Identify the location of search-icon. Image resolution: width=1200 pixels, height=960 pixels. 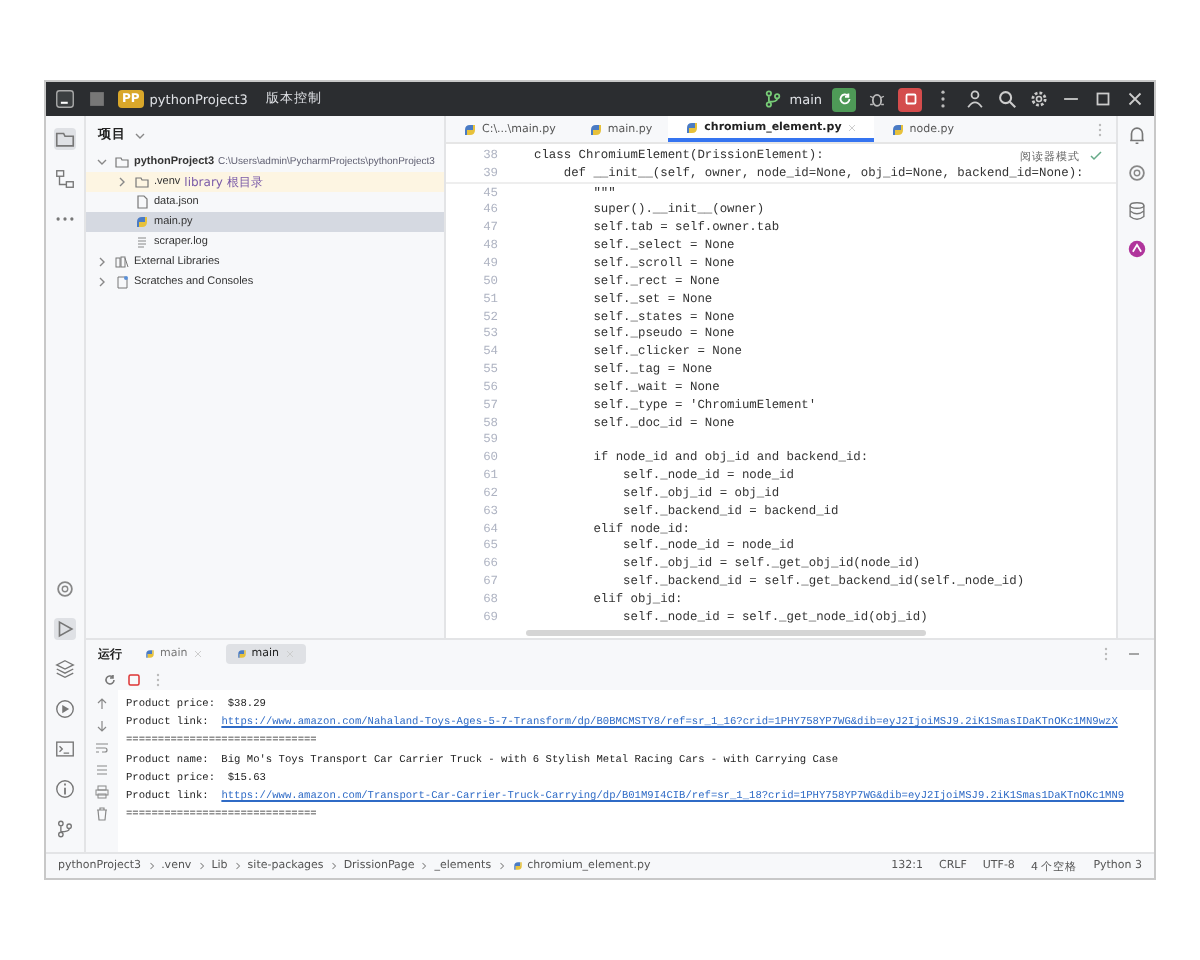
(1007, 99).